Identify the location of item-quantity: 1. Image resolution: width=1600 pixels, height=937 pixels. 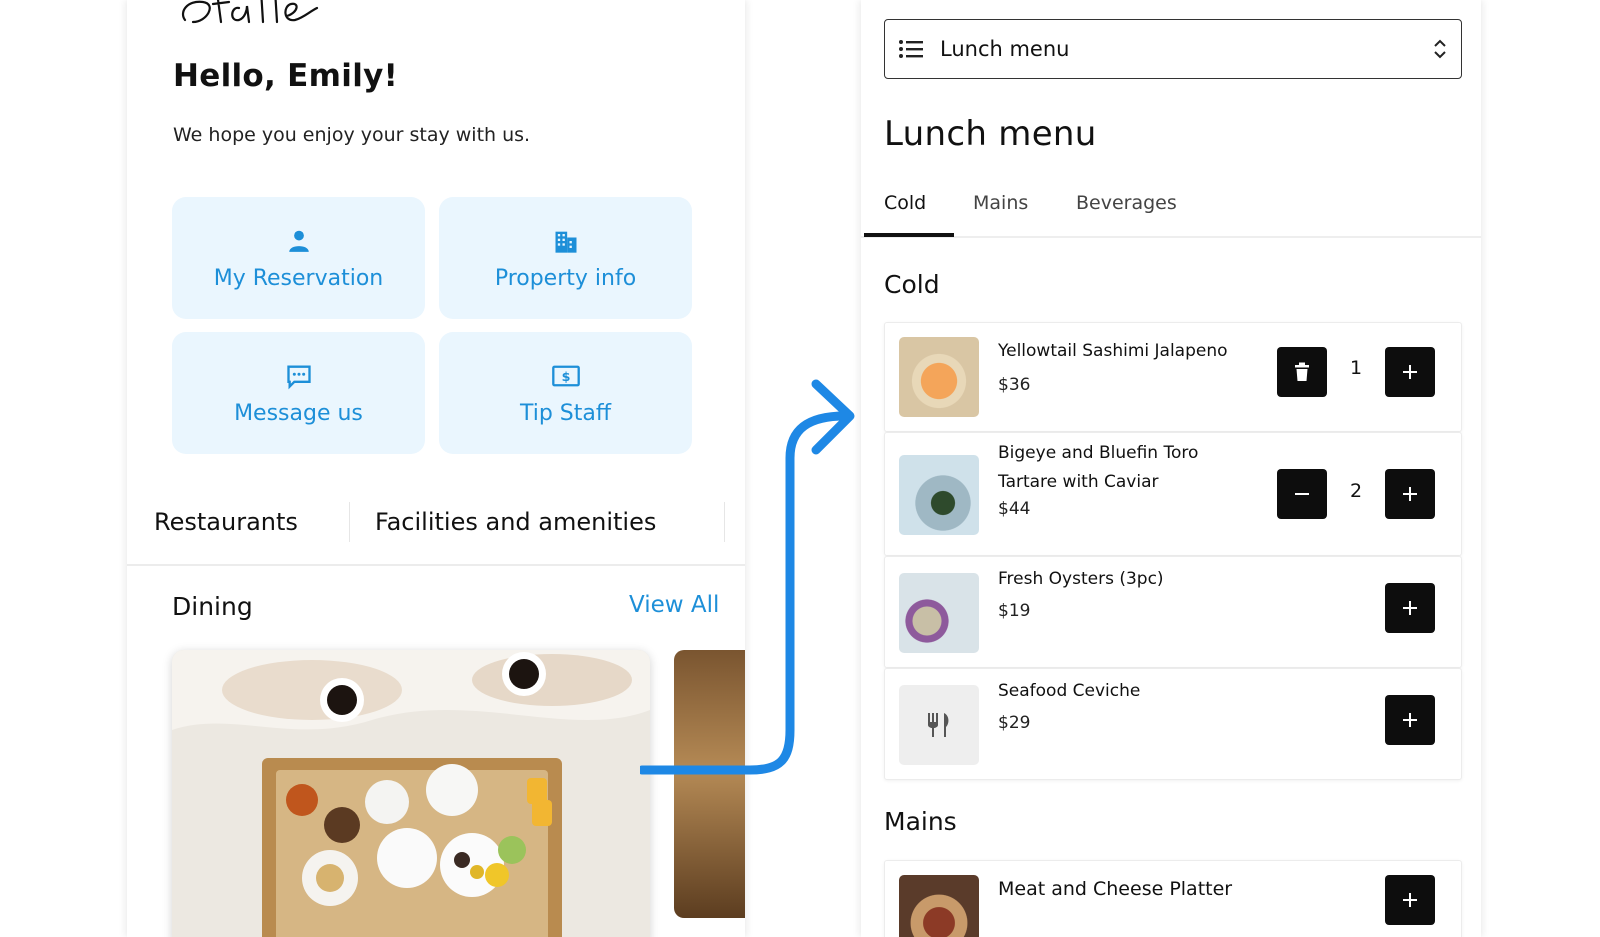
(1356, 368).